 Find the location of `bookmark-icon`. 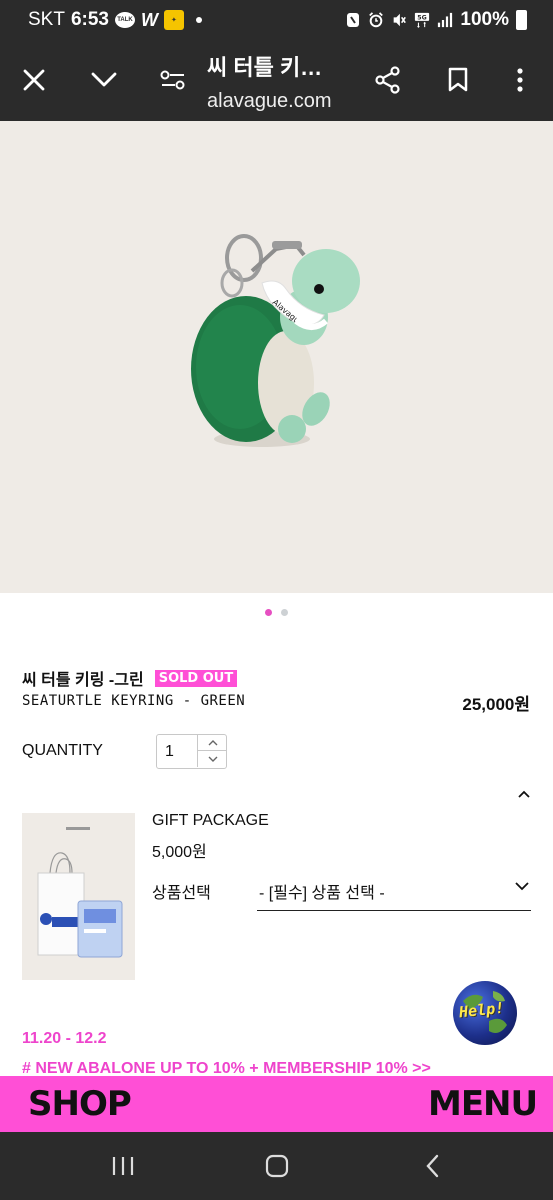

bookmark-icon is located at coordinates (458, 79).